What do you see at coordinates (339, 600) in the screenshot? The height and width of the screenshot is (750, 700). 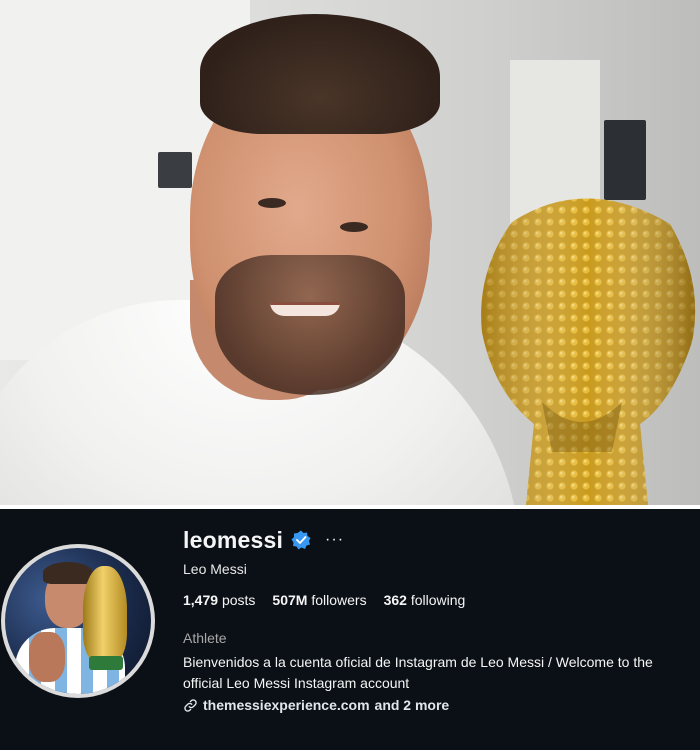 I see `followers-label: followers` at bounding box center [339, 600].